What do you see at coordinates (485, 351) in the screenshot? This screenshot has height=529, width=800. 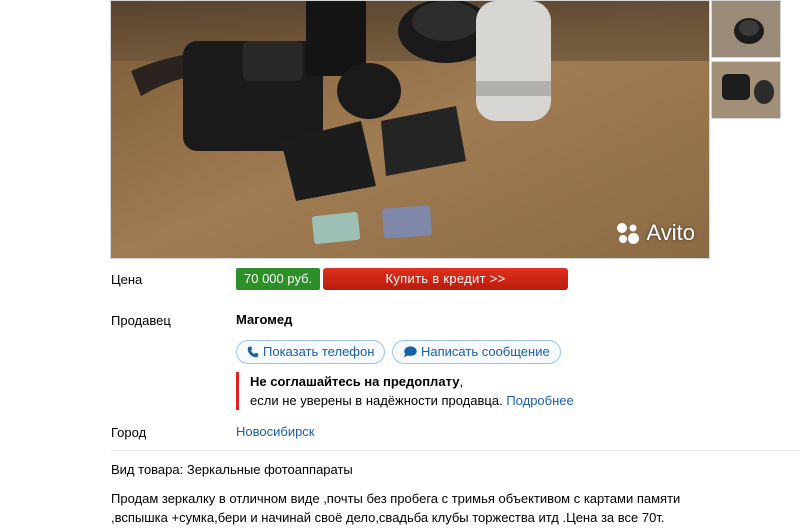 I see `write-message-label: Написать сообщение` at bounding box center [485, 351].